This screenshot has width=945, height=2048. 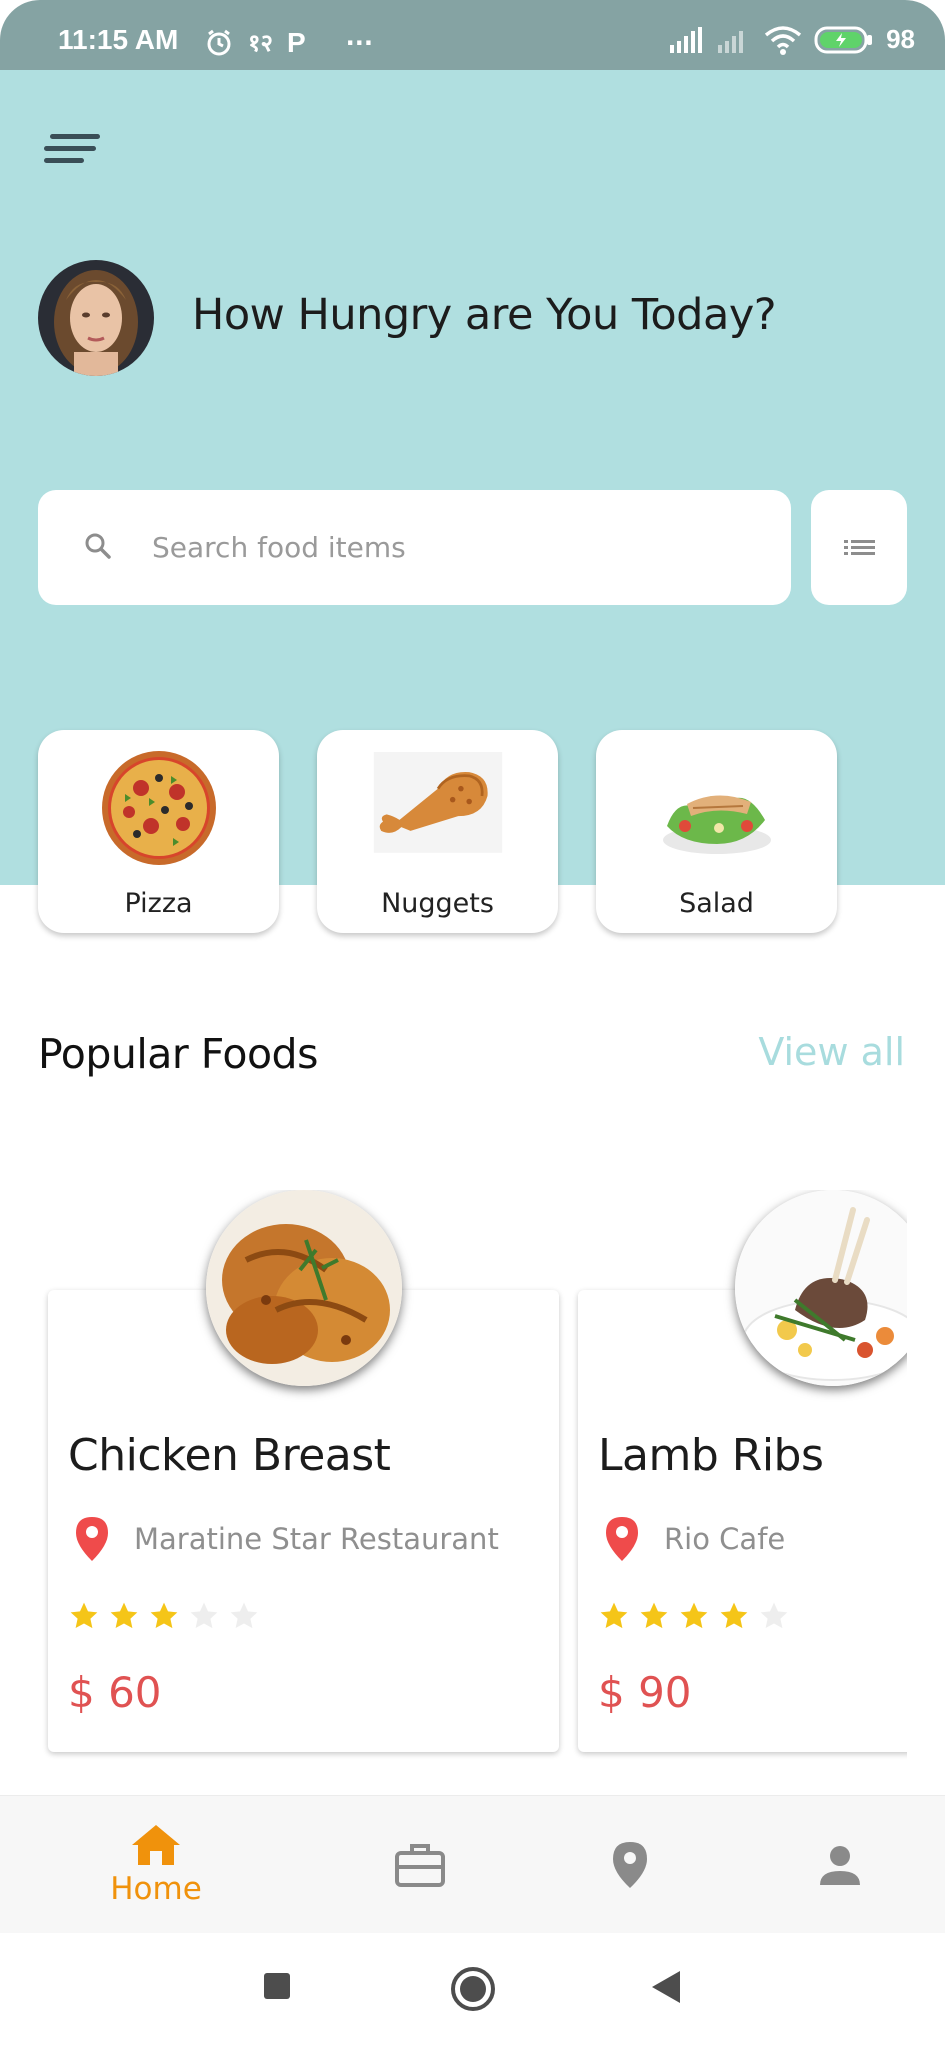 I want to click on category-list: Pizza Nuggets Salad, so click(x=437, y=832).